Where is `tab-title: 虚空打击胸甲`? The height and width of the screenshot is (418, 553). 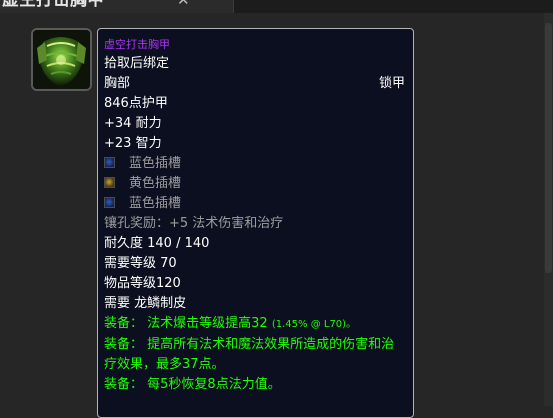
tab-title: 虚空打击胸甲 is located at coordinates (53, 5).